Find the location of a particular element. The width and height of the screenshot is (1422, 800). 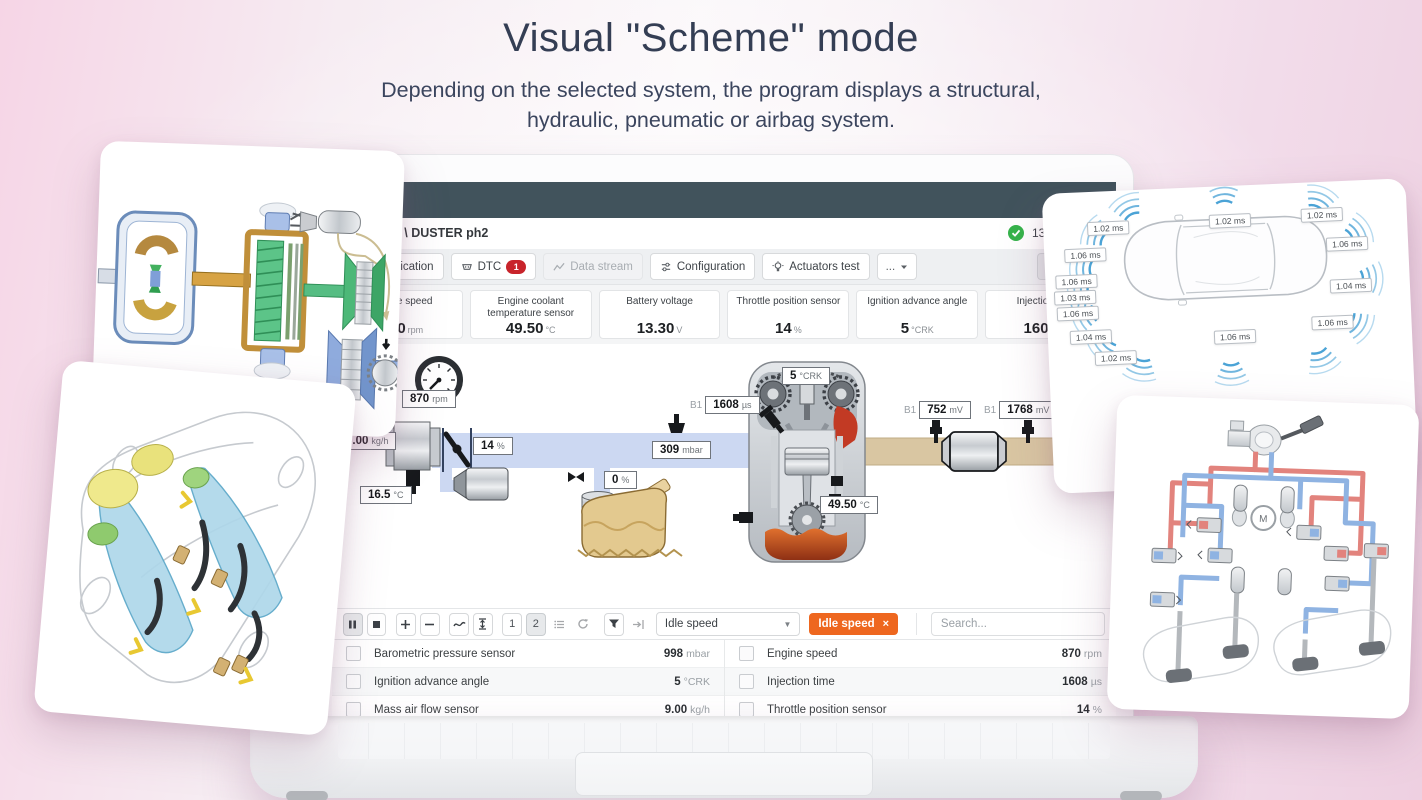

table-row: Injection time 1608 µs is located at coordinates (920, 682).